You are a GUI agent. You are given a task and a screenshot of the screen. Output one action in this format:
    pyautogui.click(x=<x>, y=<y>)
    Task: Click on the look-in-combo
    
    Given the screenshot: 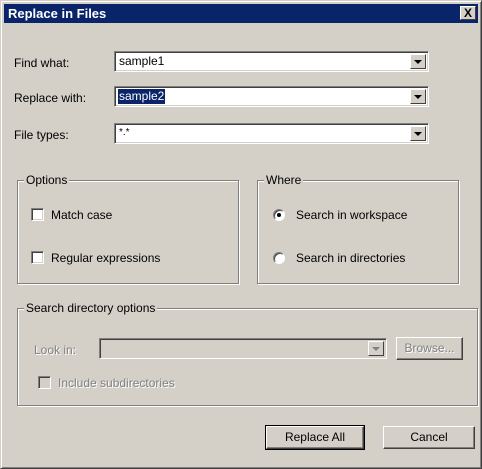 What is the action you would take?
    pyautogui.click(x=243, y=348)
    